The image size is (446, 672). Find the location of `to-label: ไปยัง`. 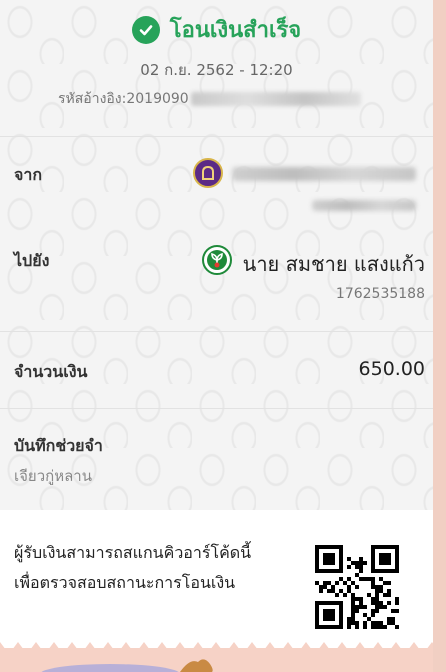

to-label: ไปยัง is located at coordinates (32, 260).